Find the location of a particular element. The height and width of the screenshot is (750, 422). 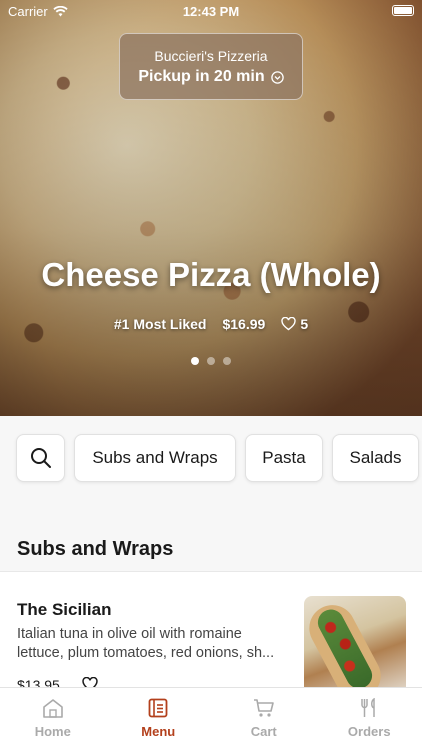

tab-label-cart: Cart is located at coordinates (263, 731).